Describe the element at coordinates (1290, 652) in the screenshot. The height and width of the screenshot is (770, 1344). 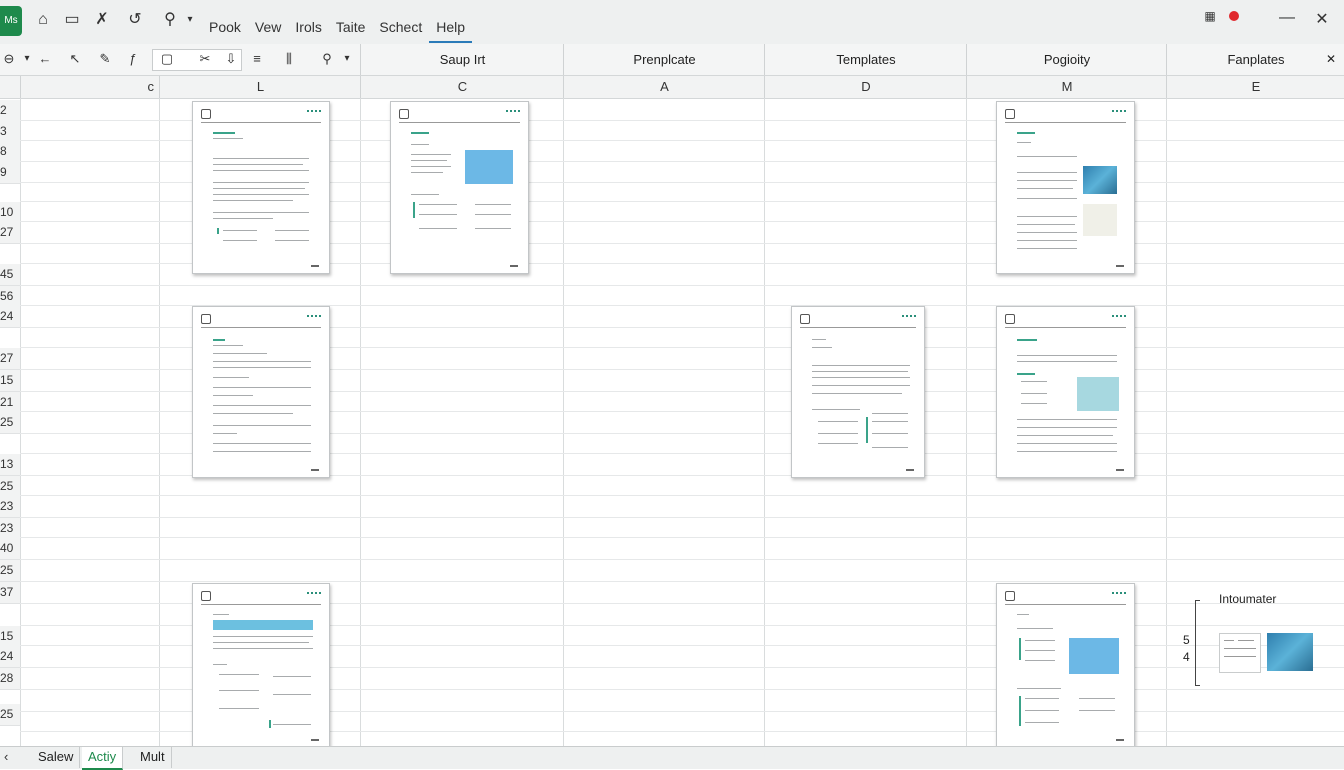
I see `panel-thumbnail-image` at that location.